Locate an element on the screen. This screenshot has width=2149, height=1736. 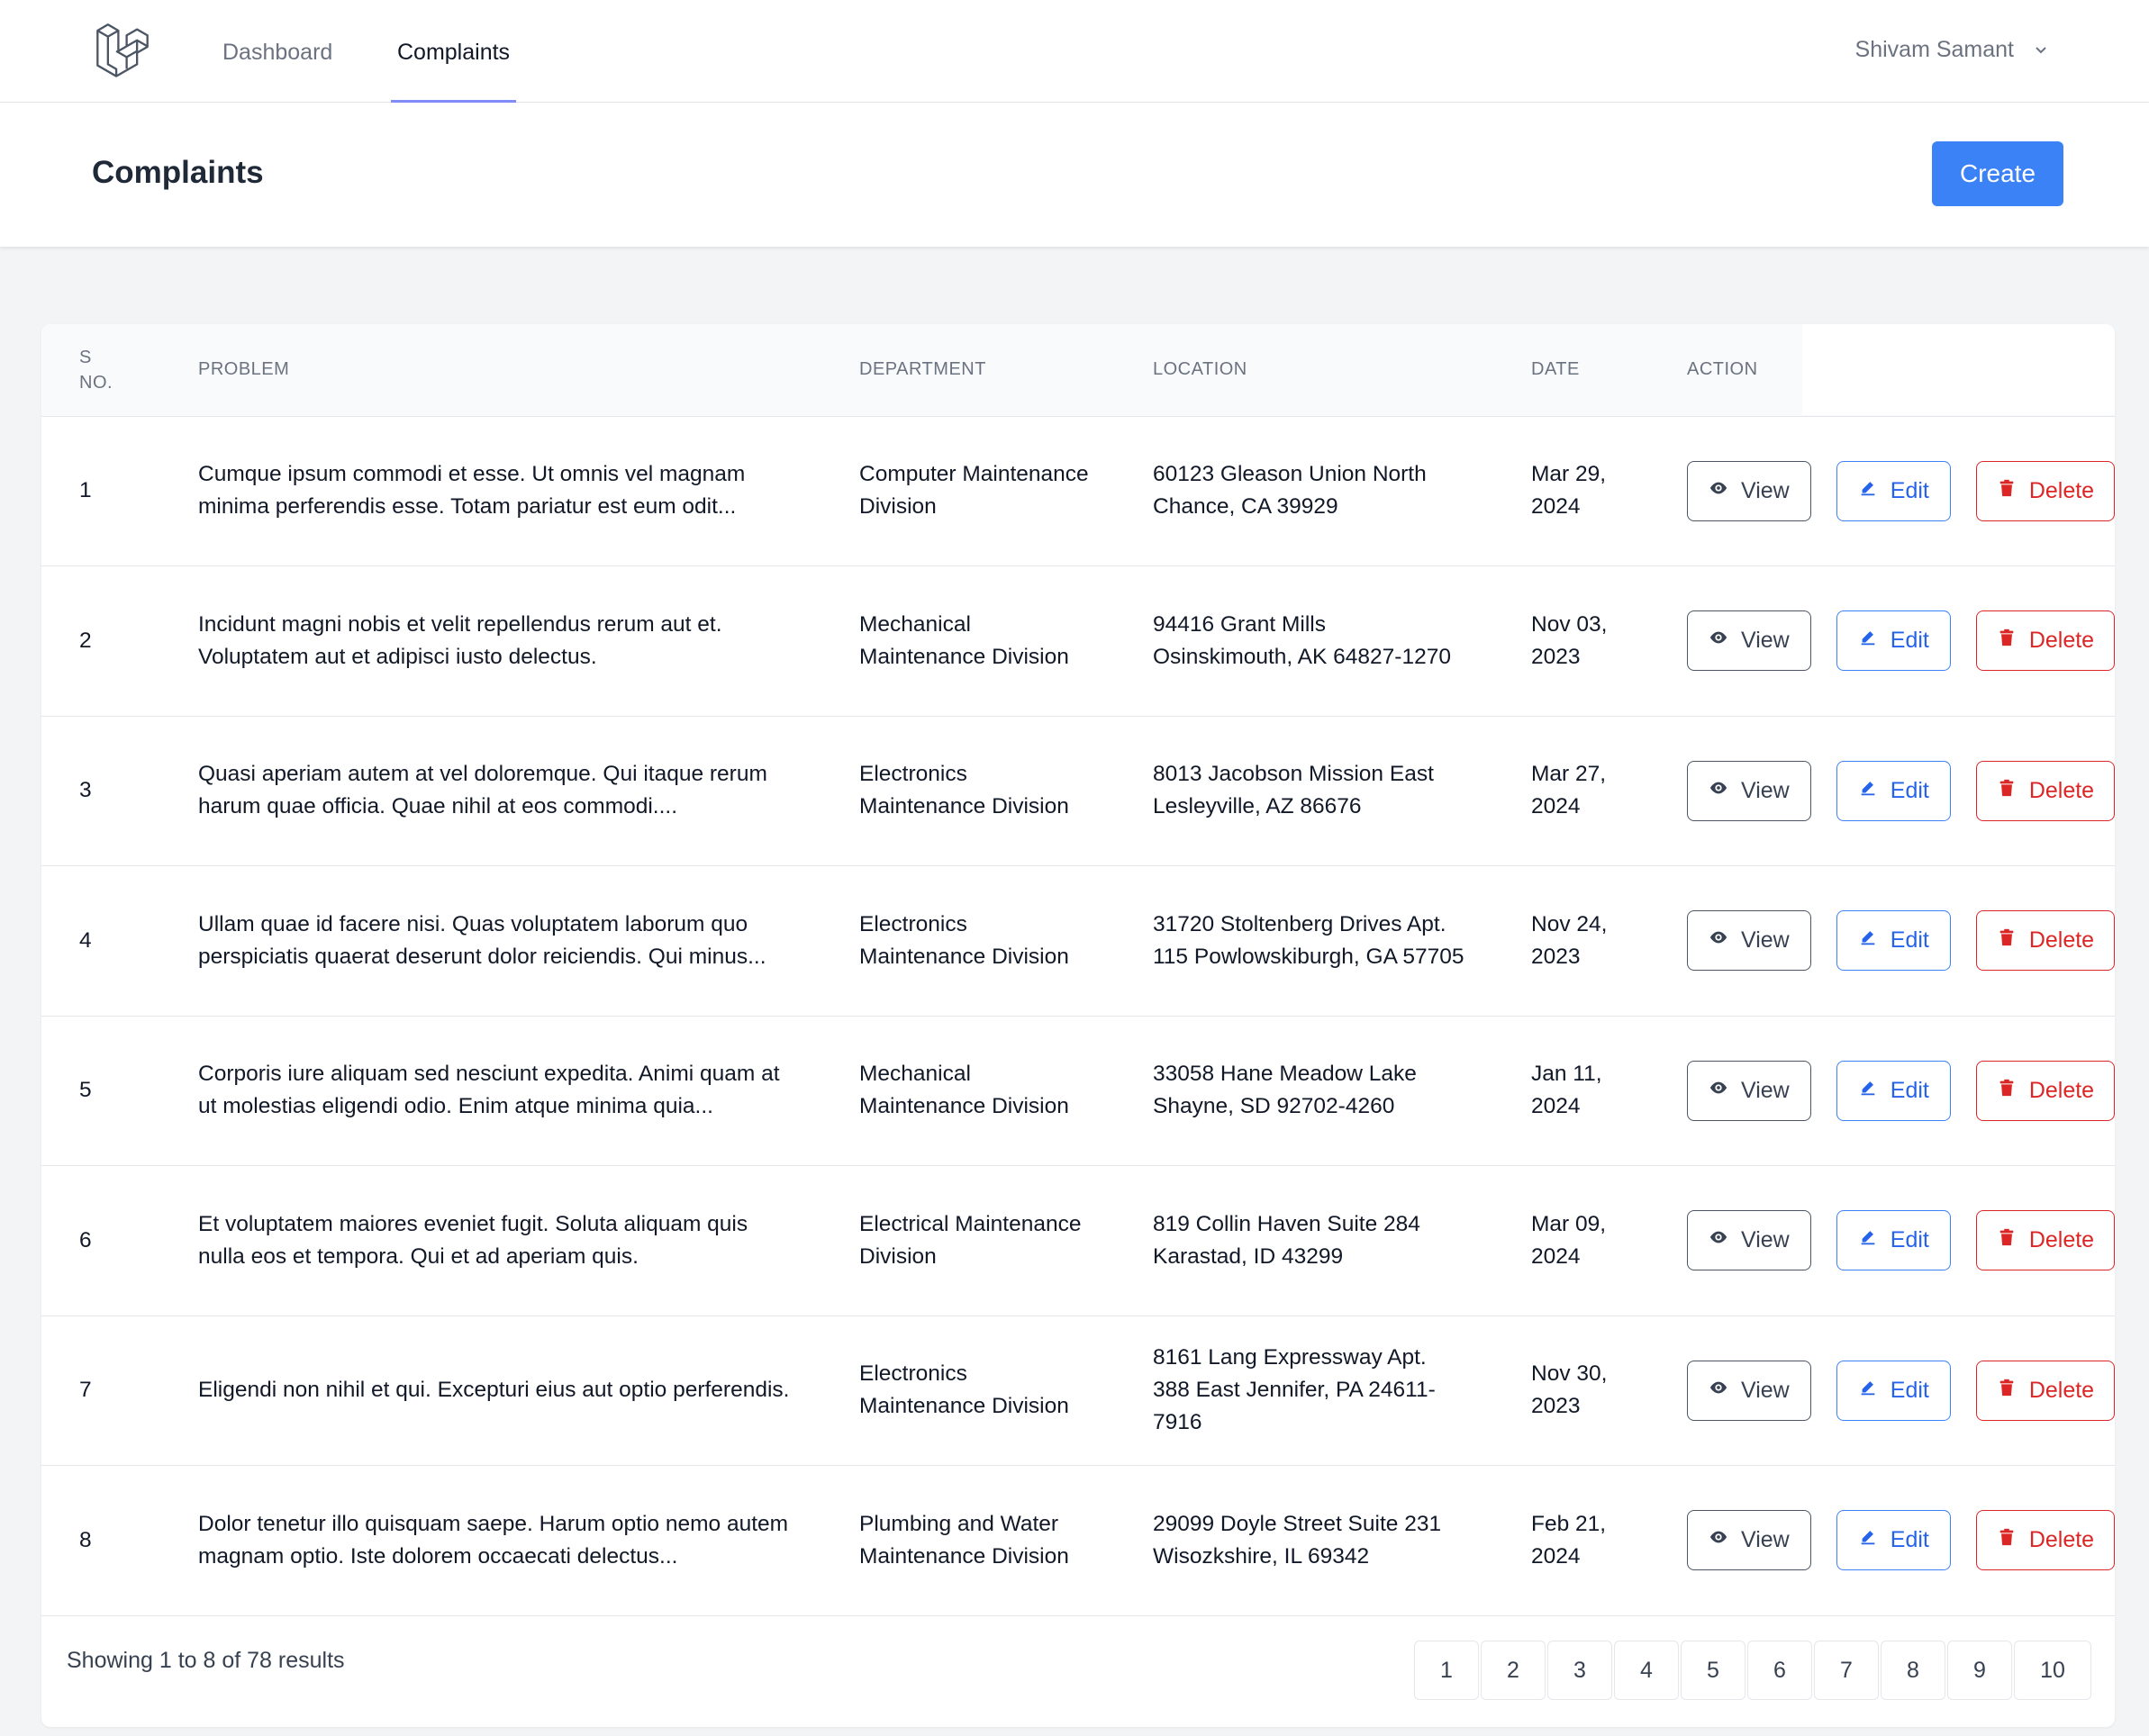
user-menu: Shivam Samant is located at coordinates (1952, 49).